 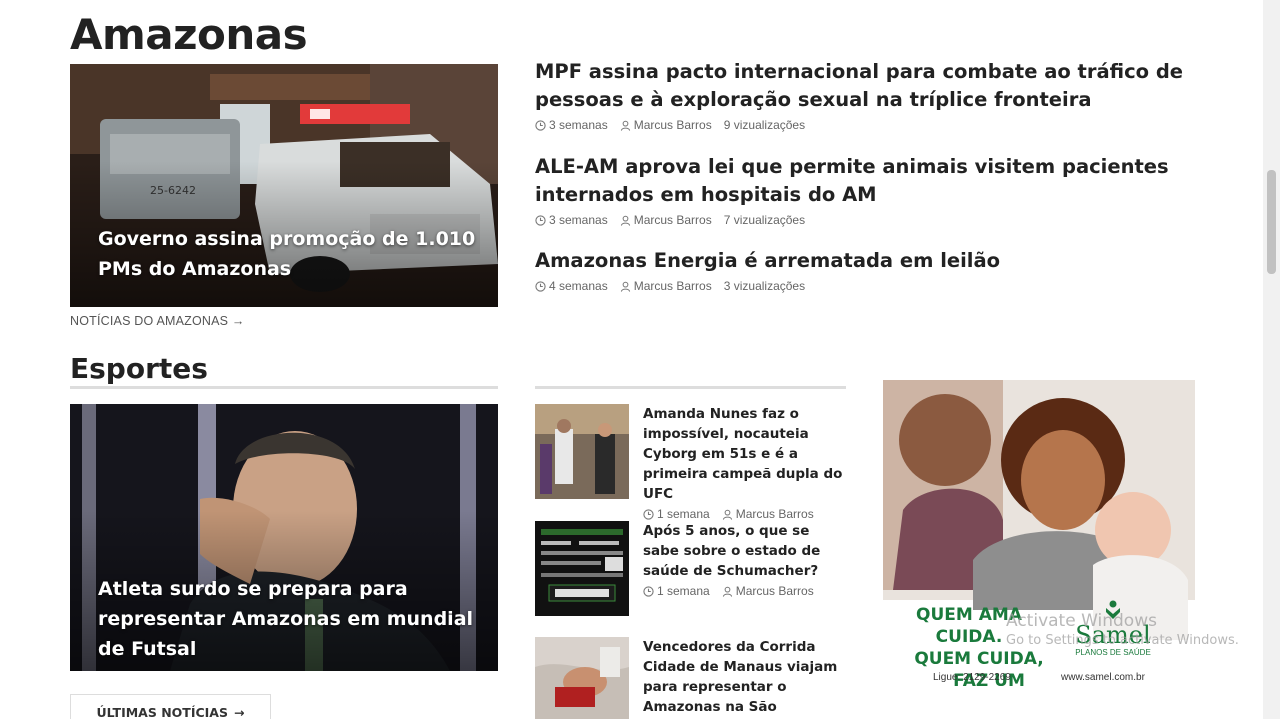 What do you see at coordinates (1271, 359) in the screenshot?
I see `vertical-scrollbar` at bounding box center [1271, 359].